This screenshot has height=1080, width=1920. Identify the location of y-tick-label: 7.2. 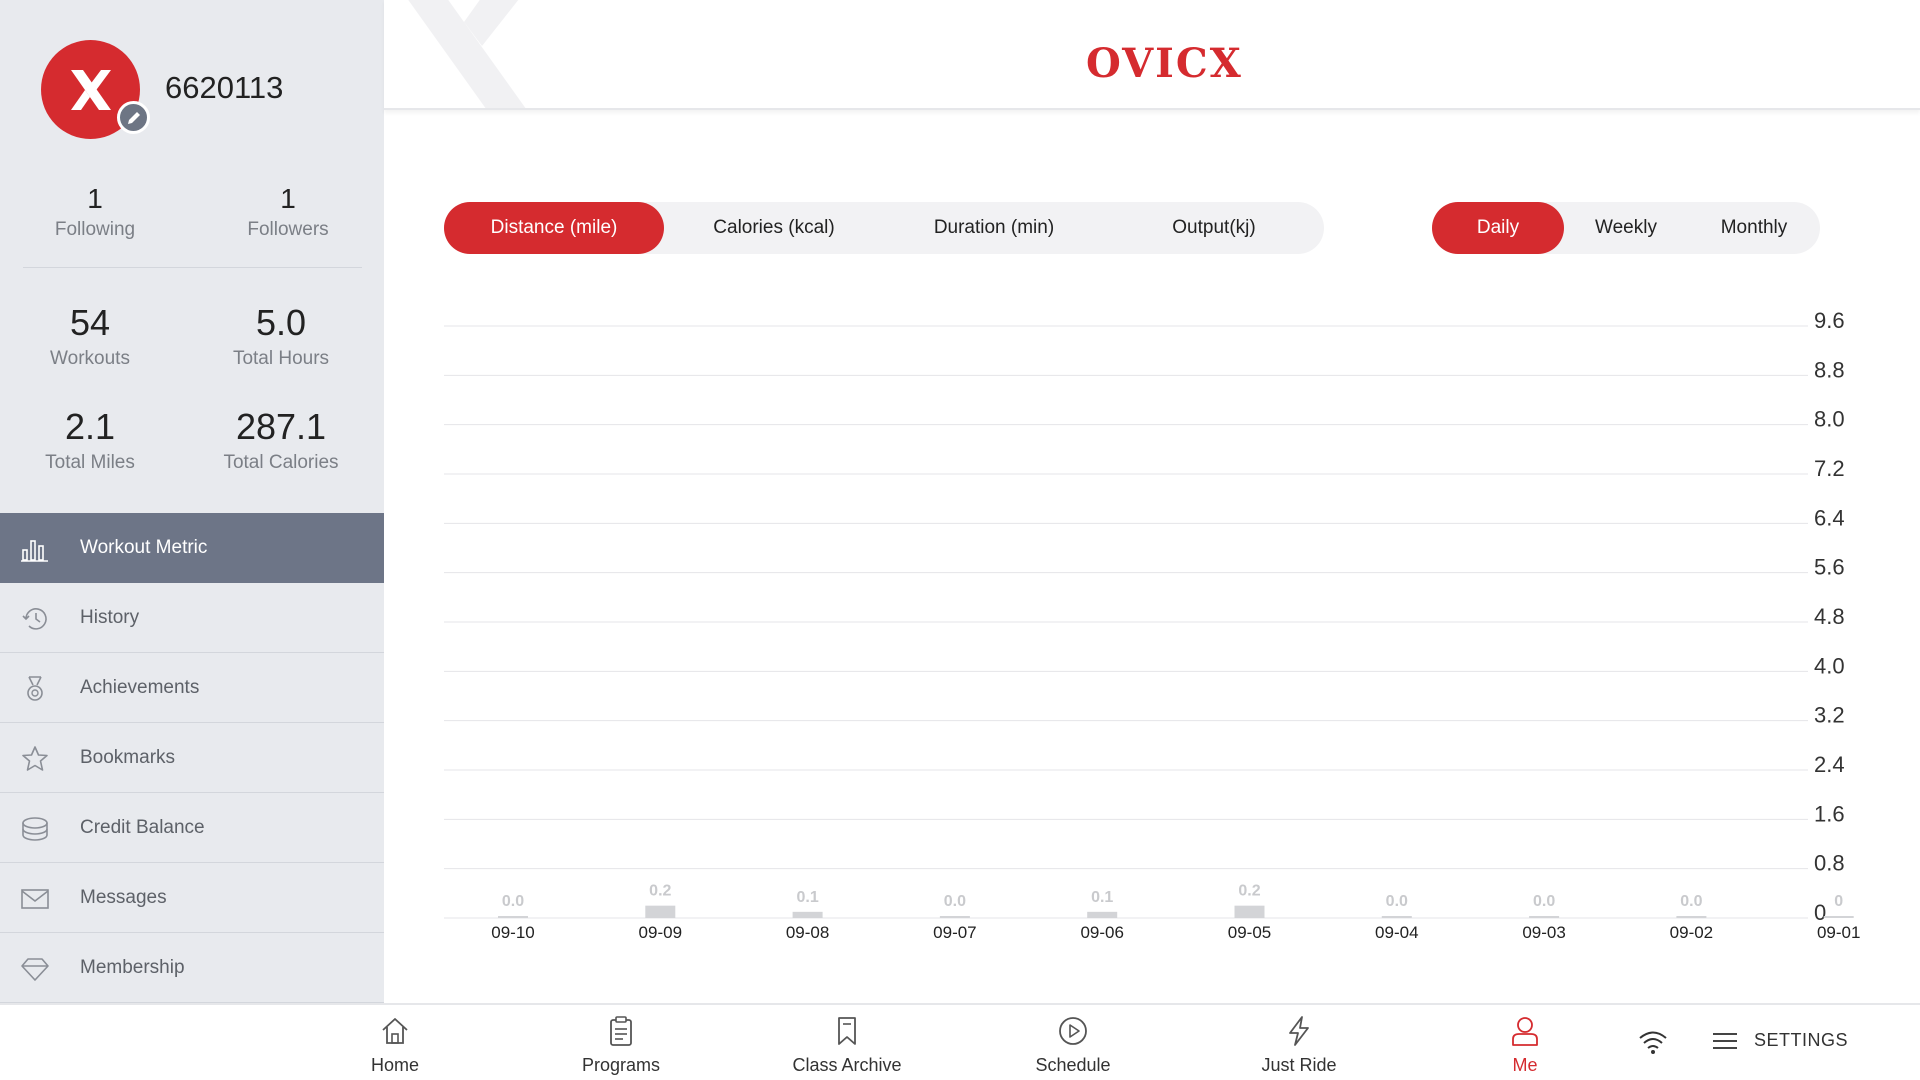
(1829, 468).